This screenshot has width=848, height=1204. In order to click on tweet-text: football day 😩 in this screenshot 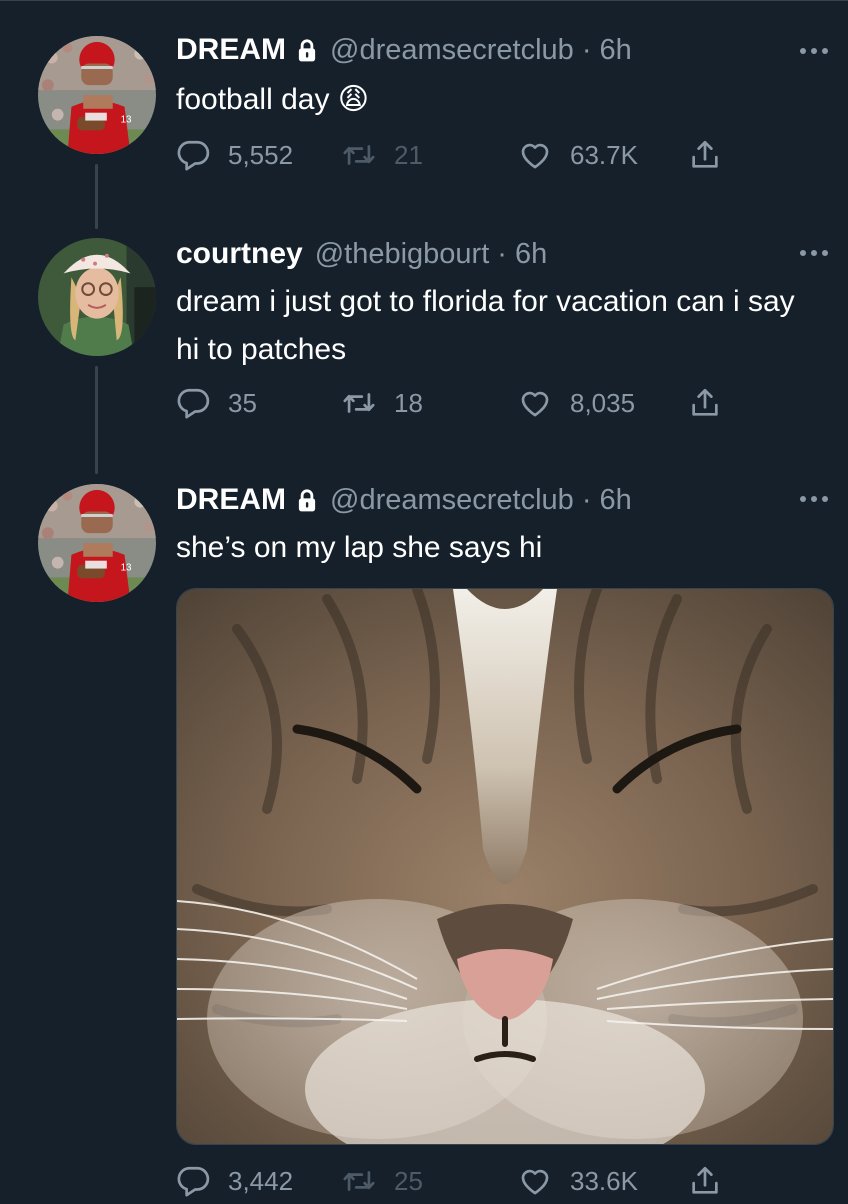, I will do `click(273, 99)`.